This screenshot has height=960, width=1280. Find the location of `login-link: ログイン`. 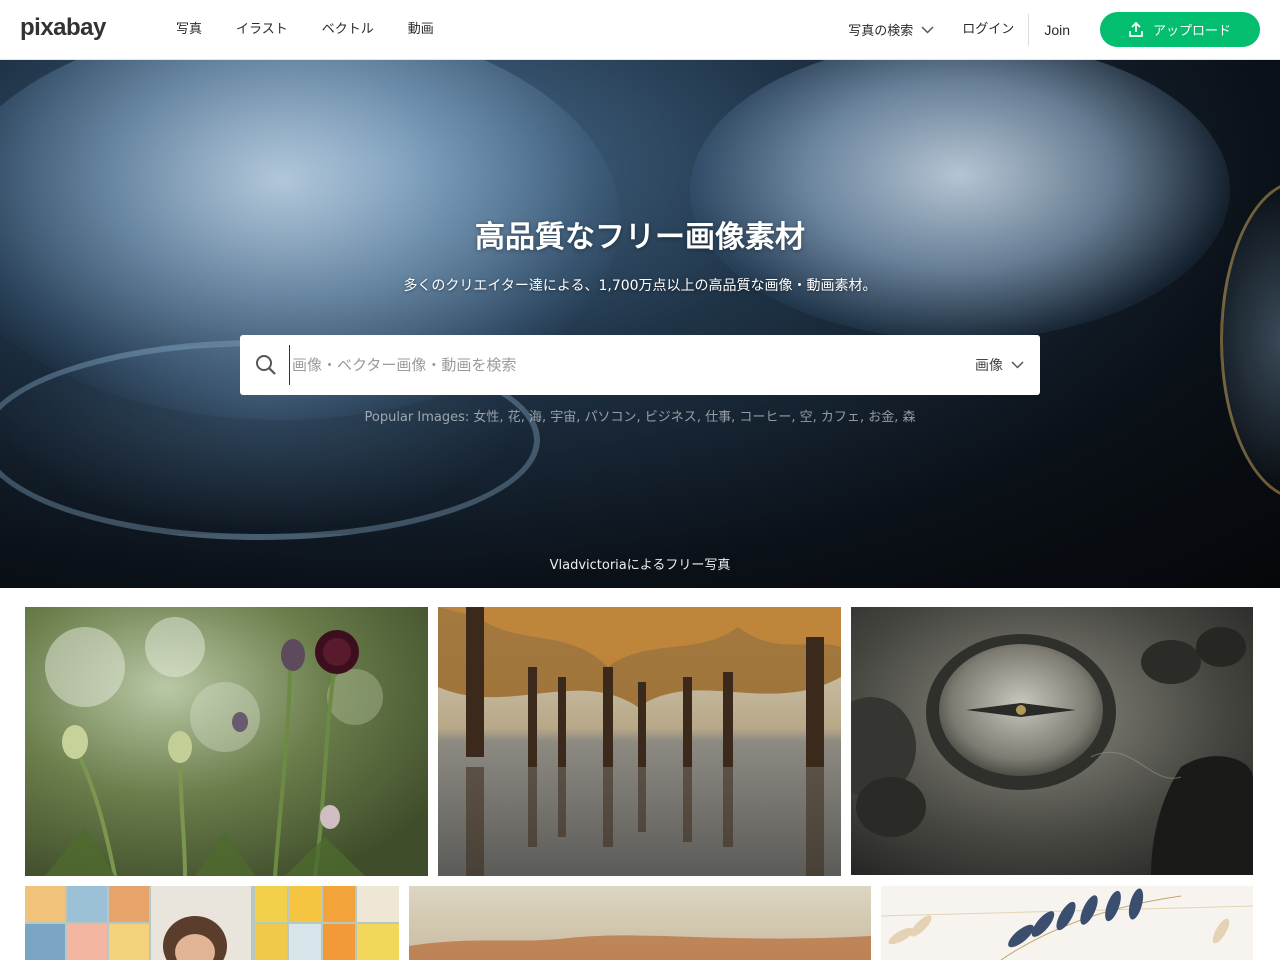

login-link: ログイン is located at coordinates (996, 29).